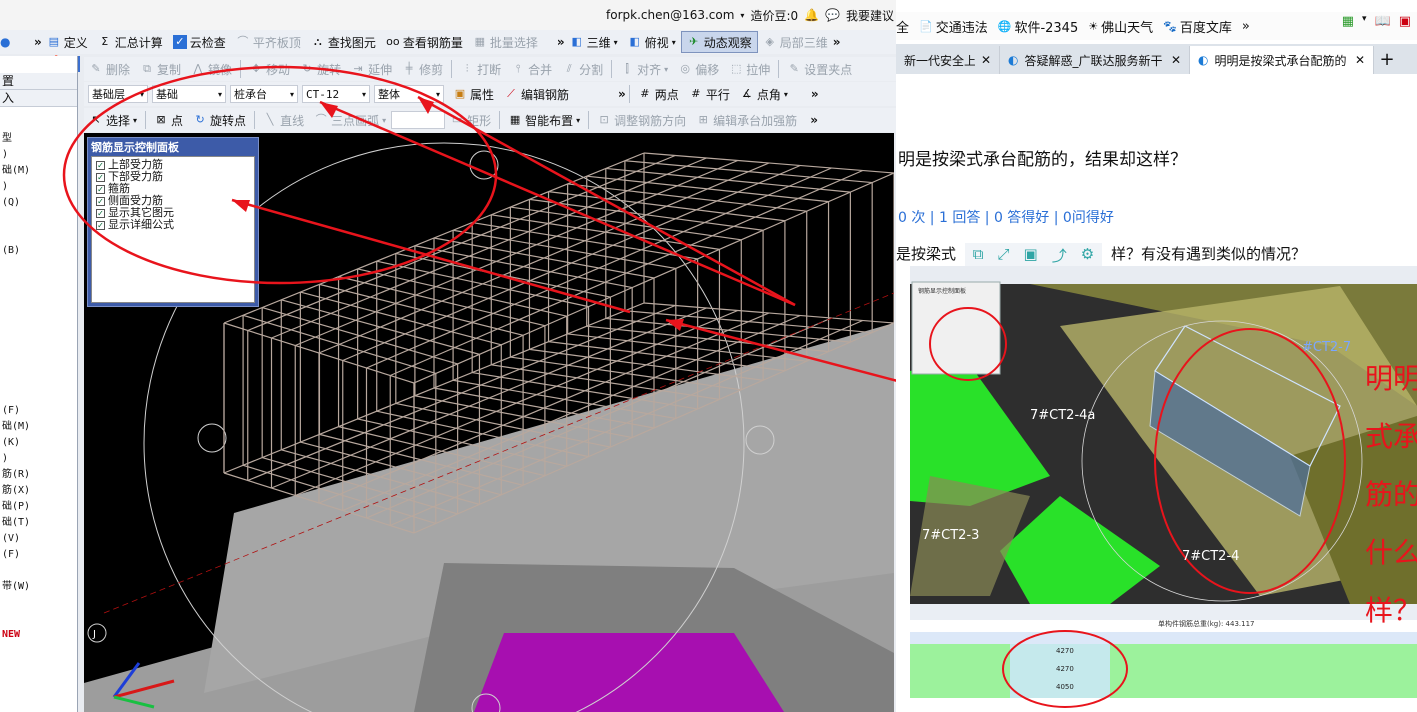 This screenshot has height=712, width=1417. I want to click on suggest-link: 我要建议, so click(870, 15).